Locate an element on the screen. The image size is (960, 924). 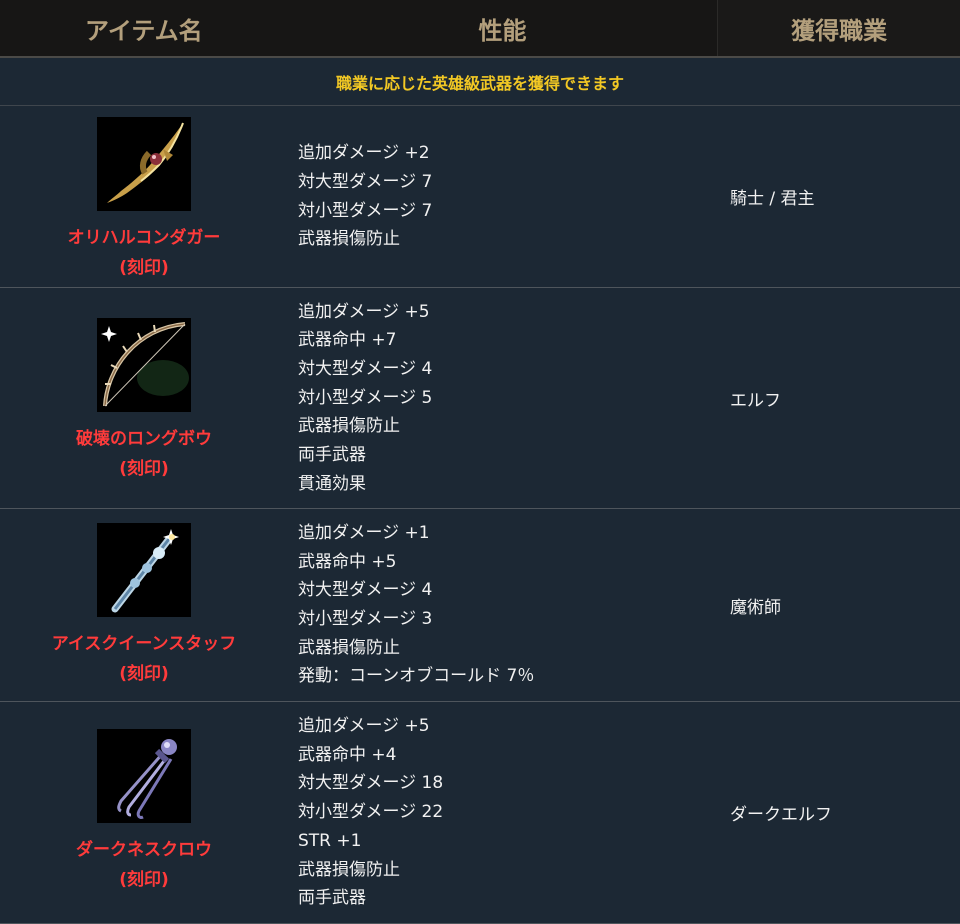
stat-line: 追加ダメージ +2 is located at coordinates (364, 153).